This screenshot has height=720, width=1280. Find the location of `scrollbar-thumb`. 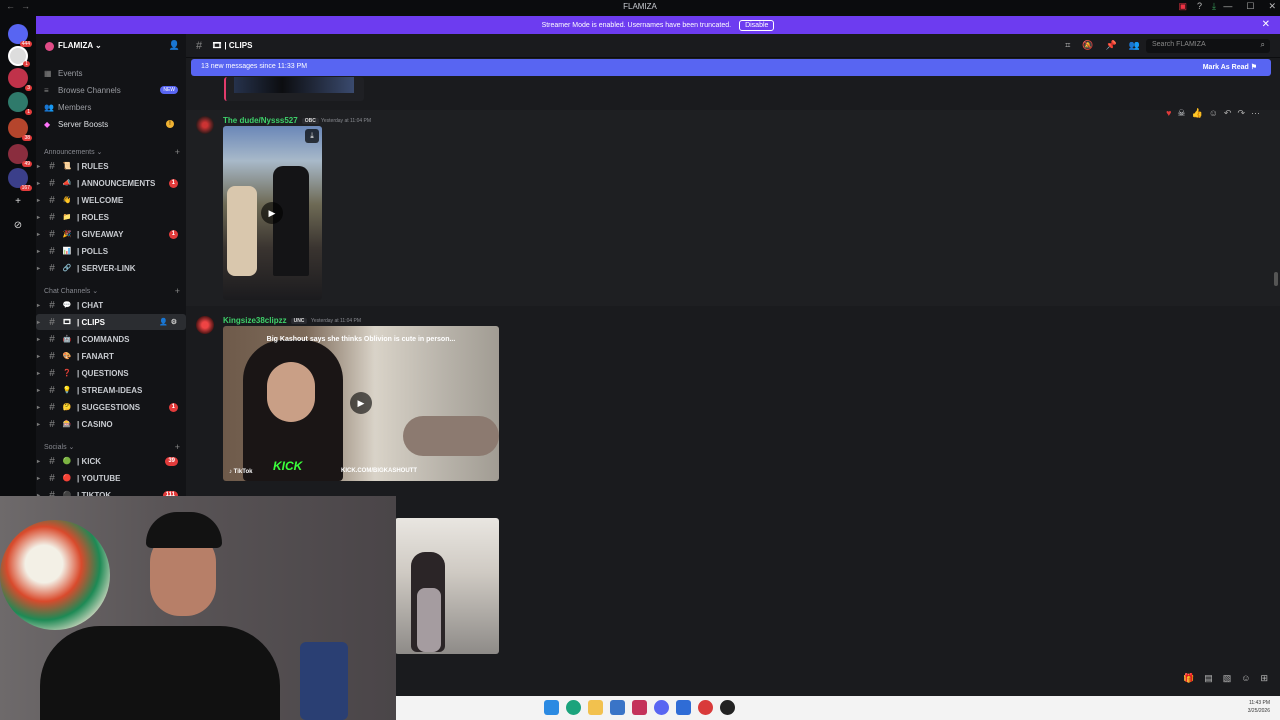

scrollbar-thumb is located at coordinates (1276, 279).